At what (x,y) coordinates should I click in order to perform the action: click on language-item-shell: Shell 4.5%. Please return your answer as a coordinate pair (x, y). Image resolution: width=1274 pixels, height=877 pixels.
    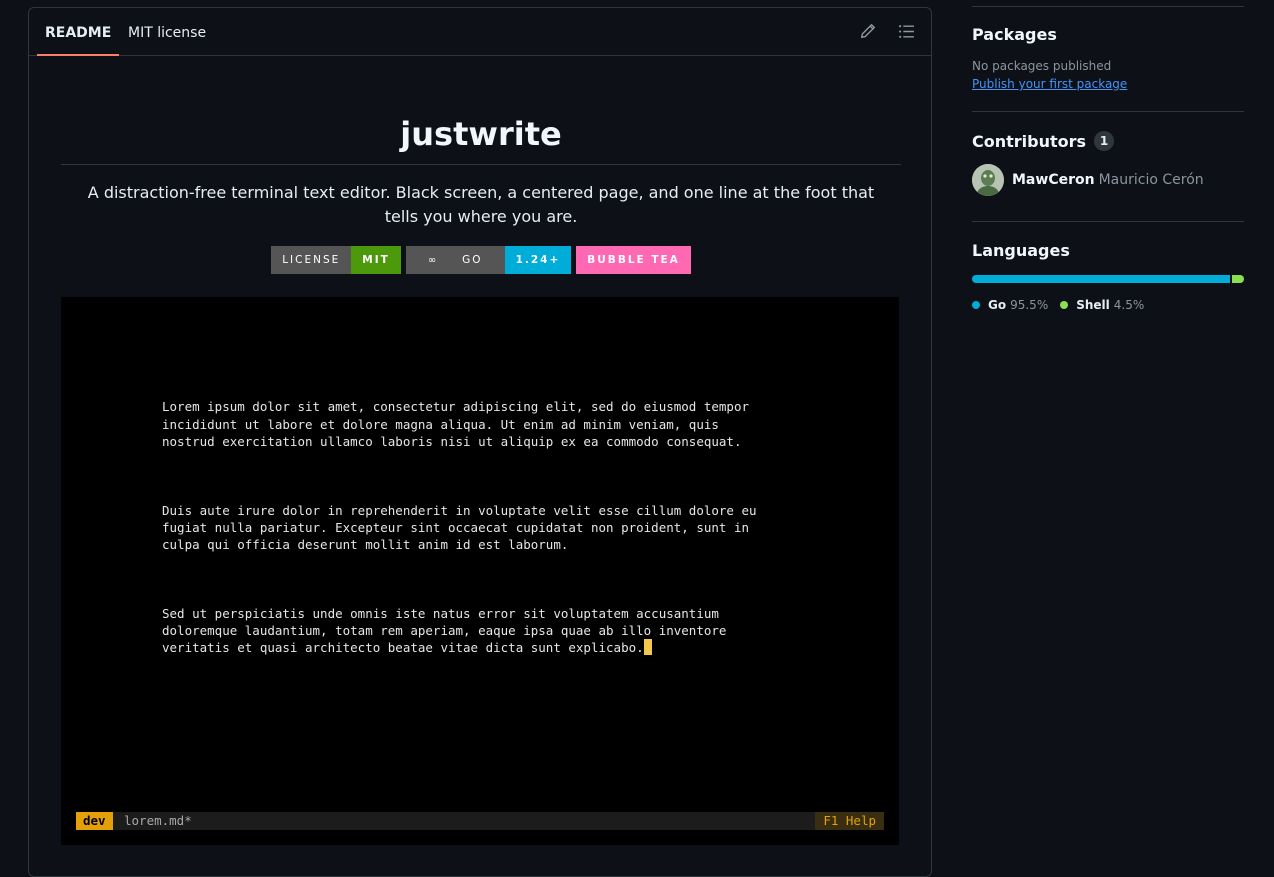
    Looking at the image, I should click on (1102, 305).